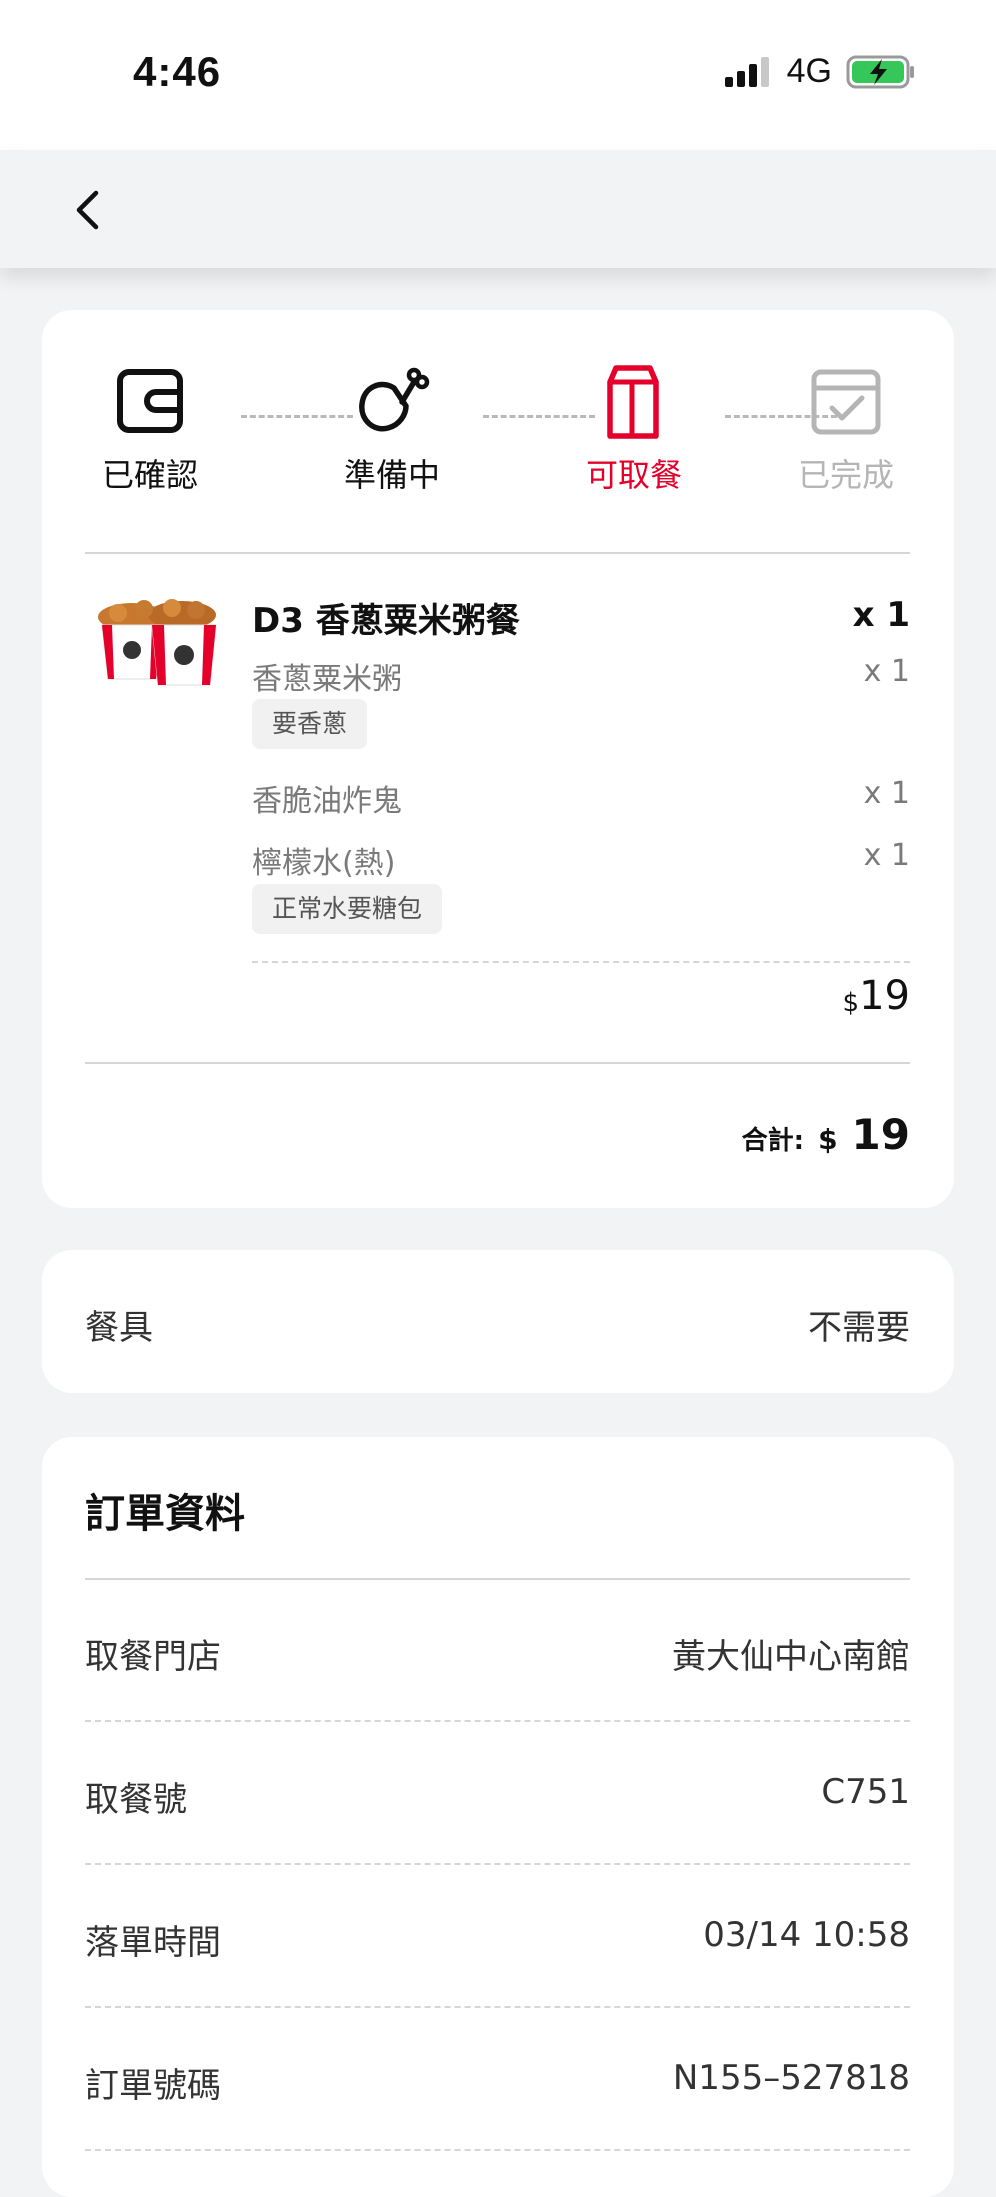 This screenshot has width=996, height=2197. I want to click on chevron-left-icon, so click(89, 210).